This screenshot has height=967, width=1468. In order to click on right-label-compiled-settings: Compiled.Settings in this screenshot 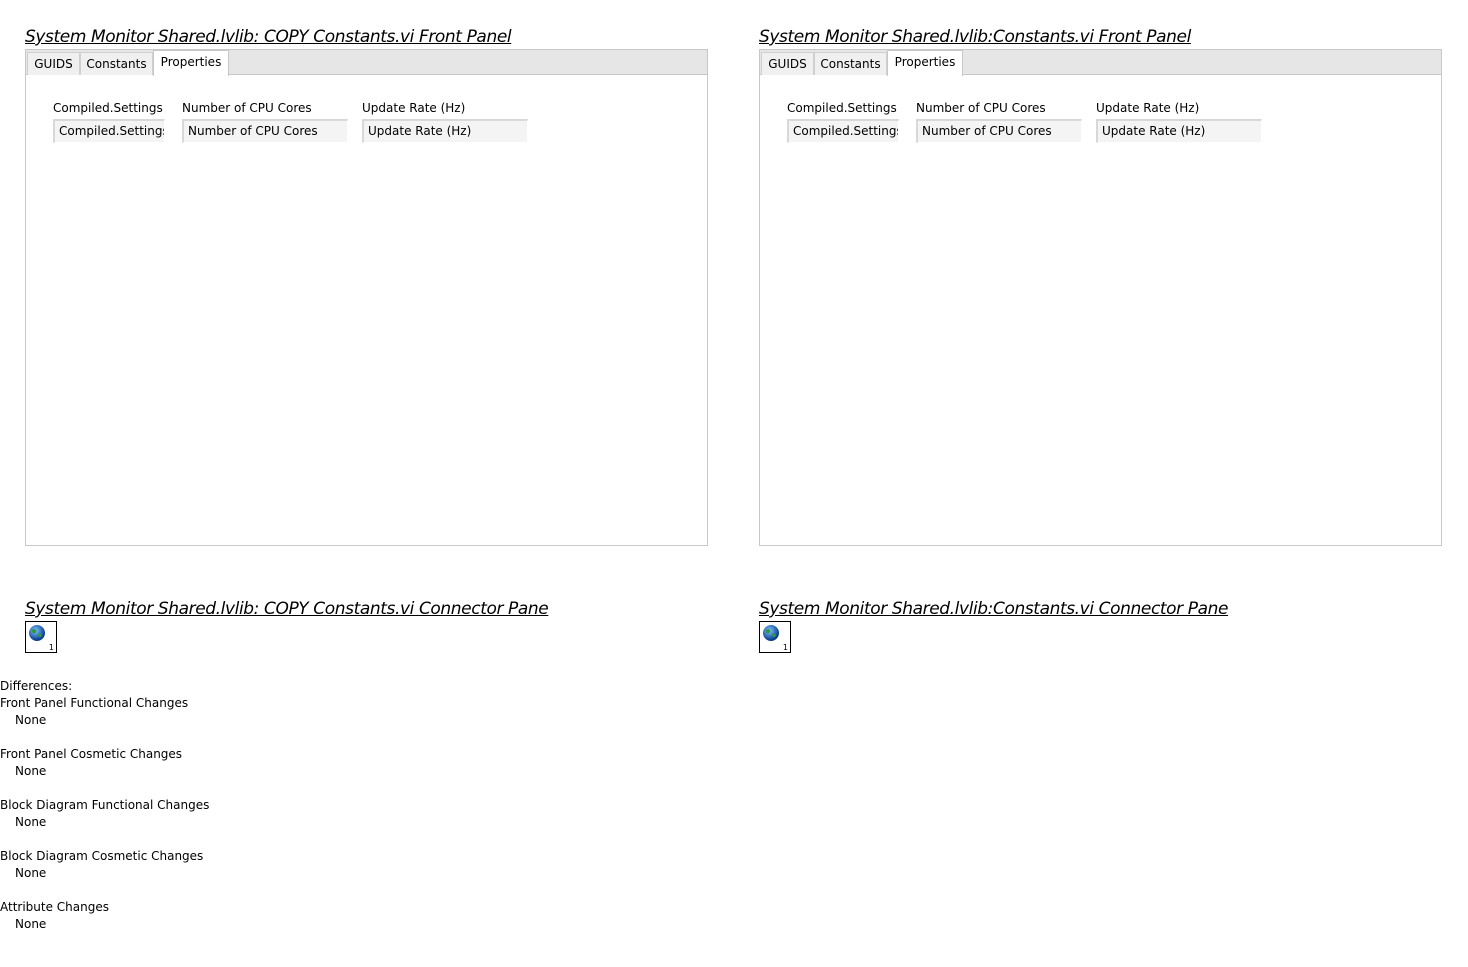, I will do `click(842, 108)`.